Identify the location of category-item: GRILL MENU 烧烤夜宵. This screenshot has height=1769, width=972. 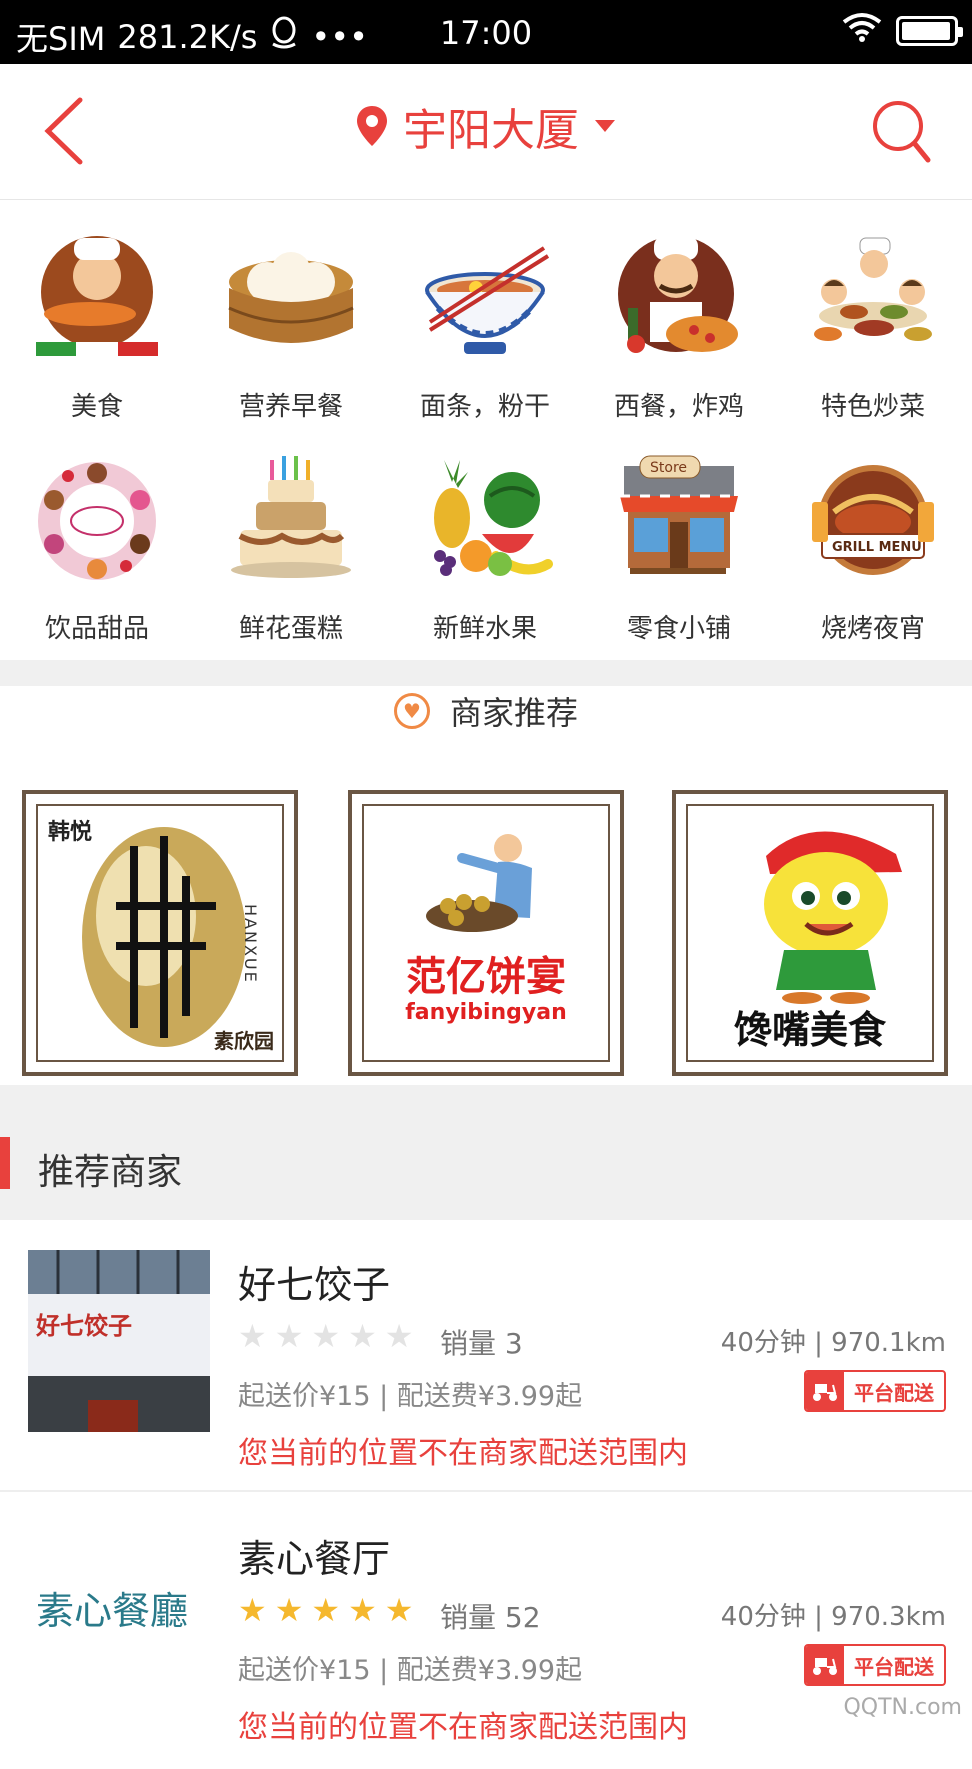
(873, 548).